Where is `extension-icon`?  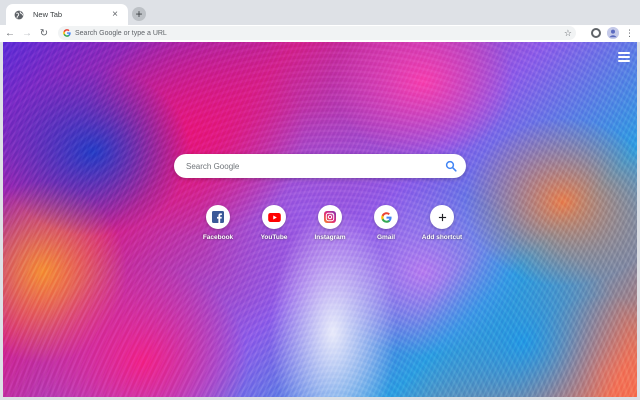
extension-icon is located at coordinates (596, 33).